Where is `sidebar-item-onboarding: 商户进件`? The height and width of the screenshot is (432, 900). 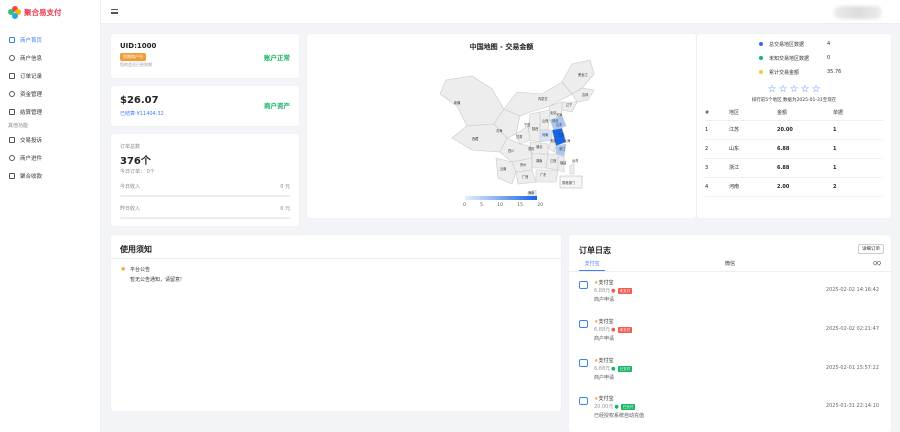 sidebar-item-onboarding: 商户进件 is located at coordinates (50, 158).